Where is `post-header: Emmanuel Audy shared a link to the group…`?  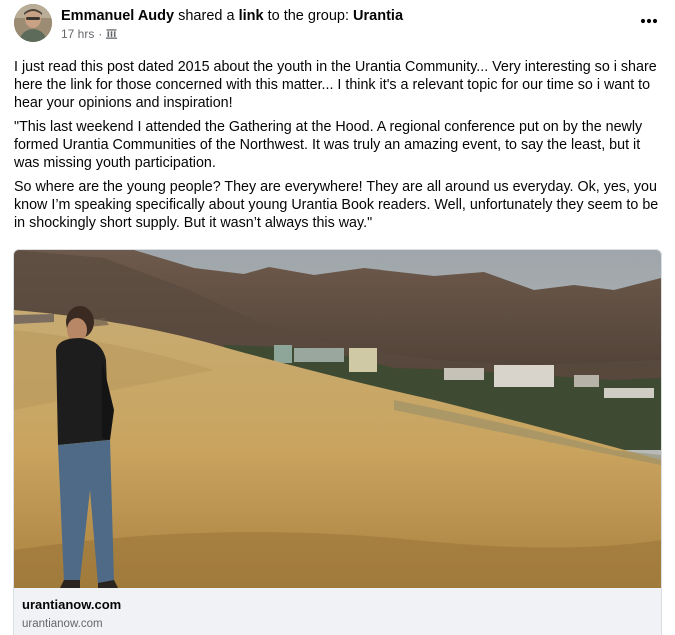
post-header: Emmanuel Audy shared a link to the group… is located at coordinates (337, 24).